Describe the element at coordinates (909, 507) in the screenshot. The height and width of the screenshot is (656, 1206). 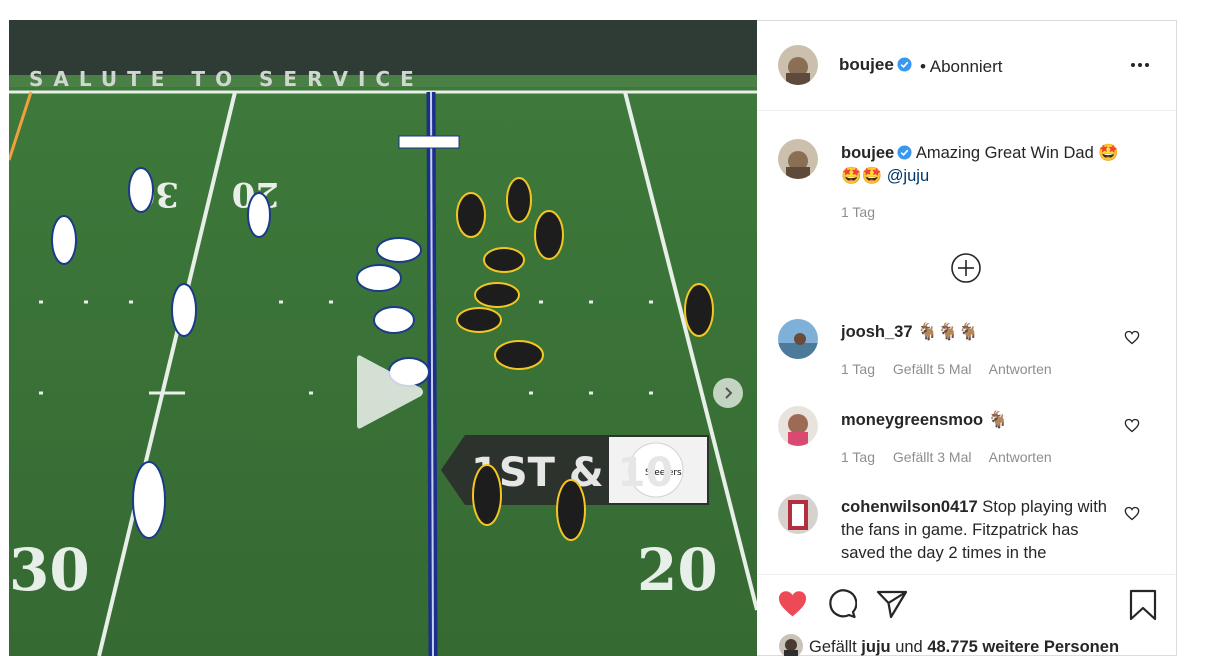
I see `comment-username: cohenwilson0417` at that location.